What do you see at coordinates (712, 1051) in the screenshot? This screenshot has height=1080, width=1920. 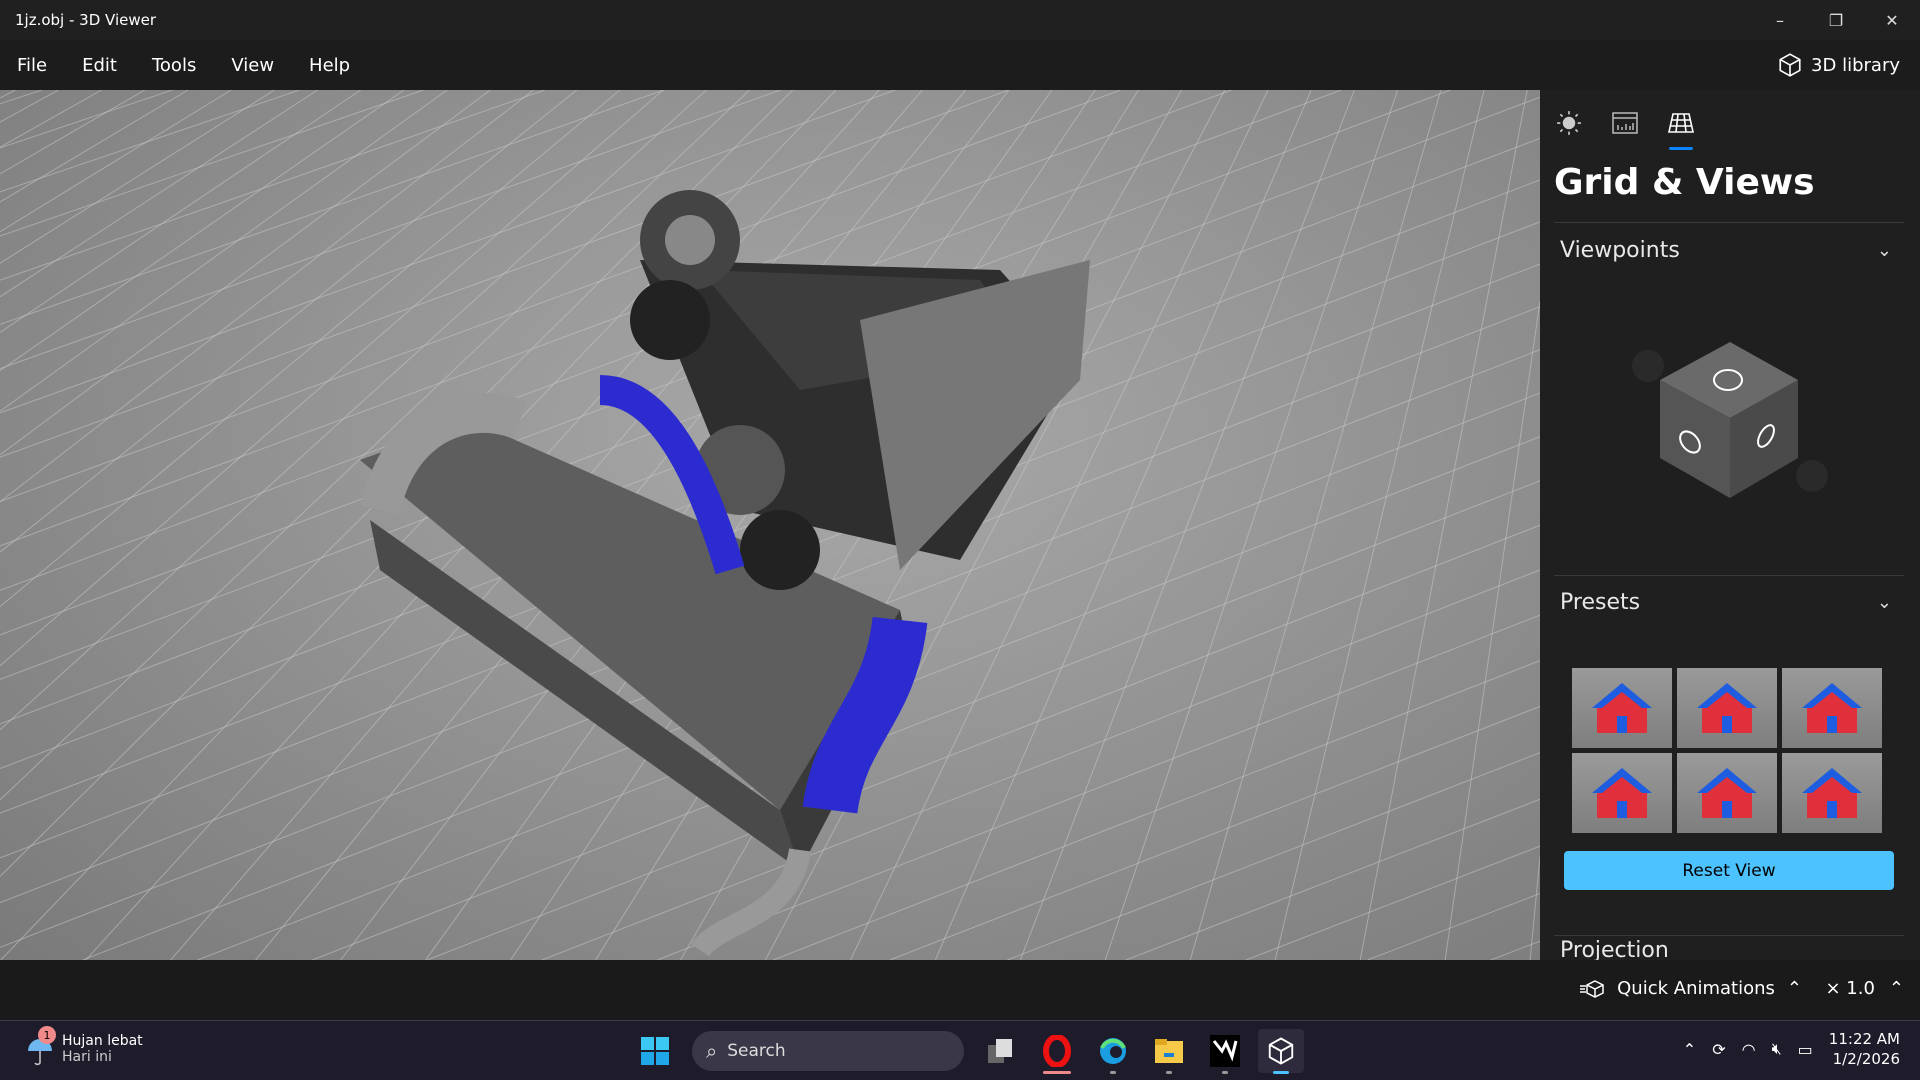 I see `search-icon: ⌕` at bounding box center [712, 1051].